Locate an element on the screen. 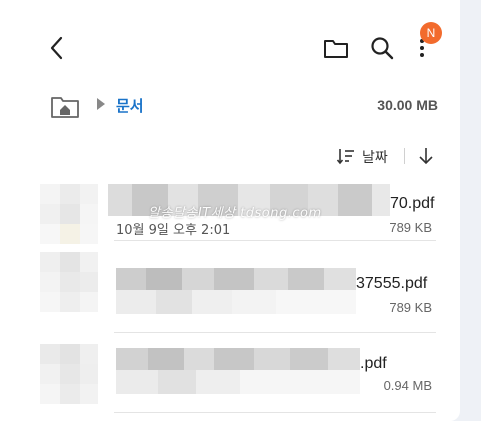  arrow-down-icon is located at coordinates (426, 156).